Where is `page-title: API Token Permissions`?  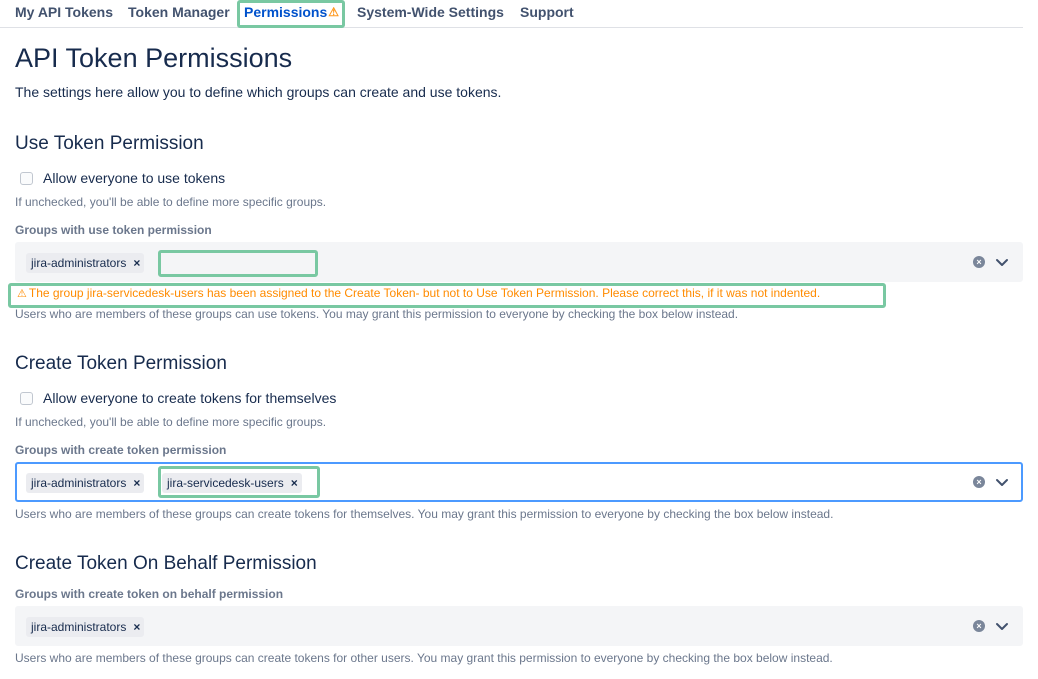 page-title: API Token Permissions is located at coordinates (154, 58).